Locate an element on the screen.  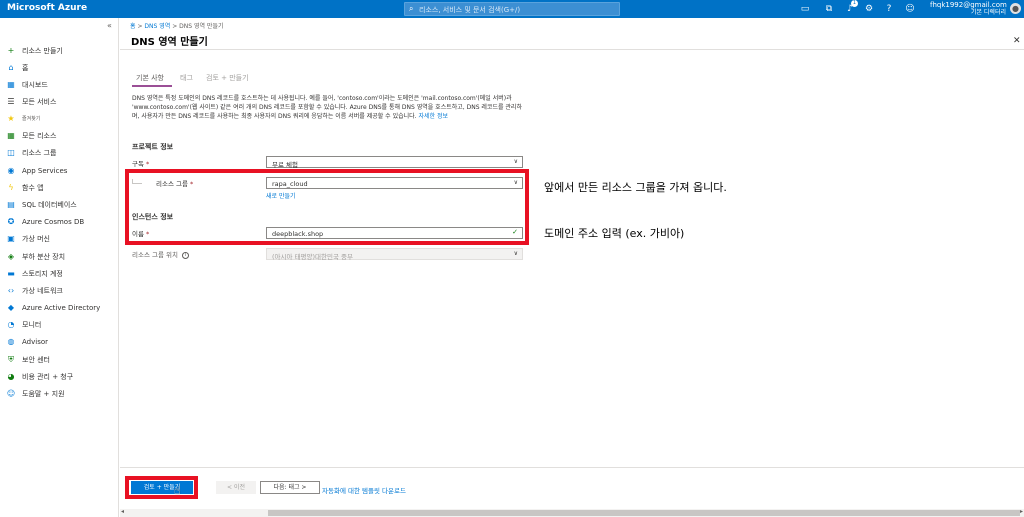
sidebar-item-star: ★ 즐겨찾기 is located at coordinates (59, 118).